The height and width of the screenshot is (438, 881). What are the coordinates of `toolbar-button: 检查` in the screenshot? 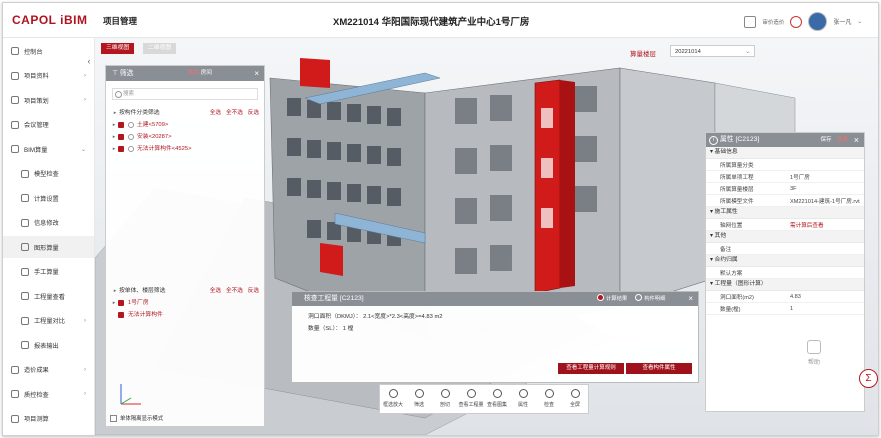 It's located at (549, 399).